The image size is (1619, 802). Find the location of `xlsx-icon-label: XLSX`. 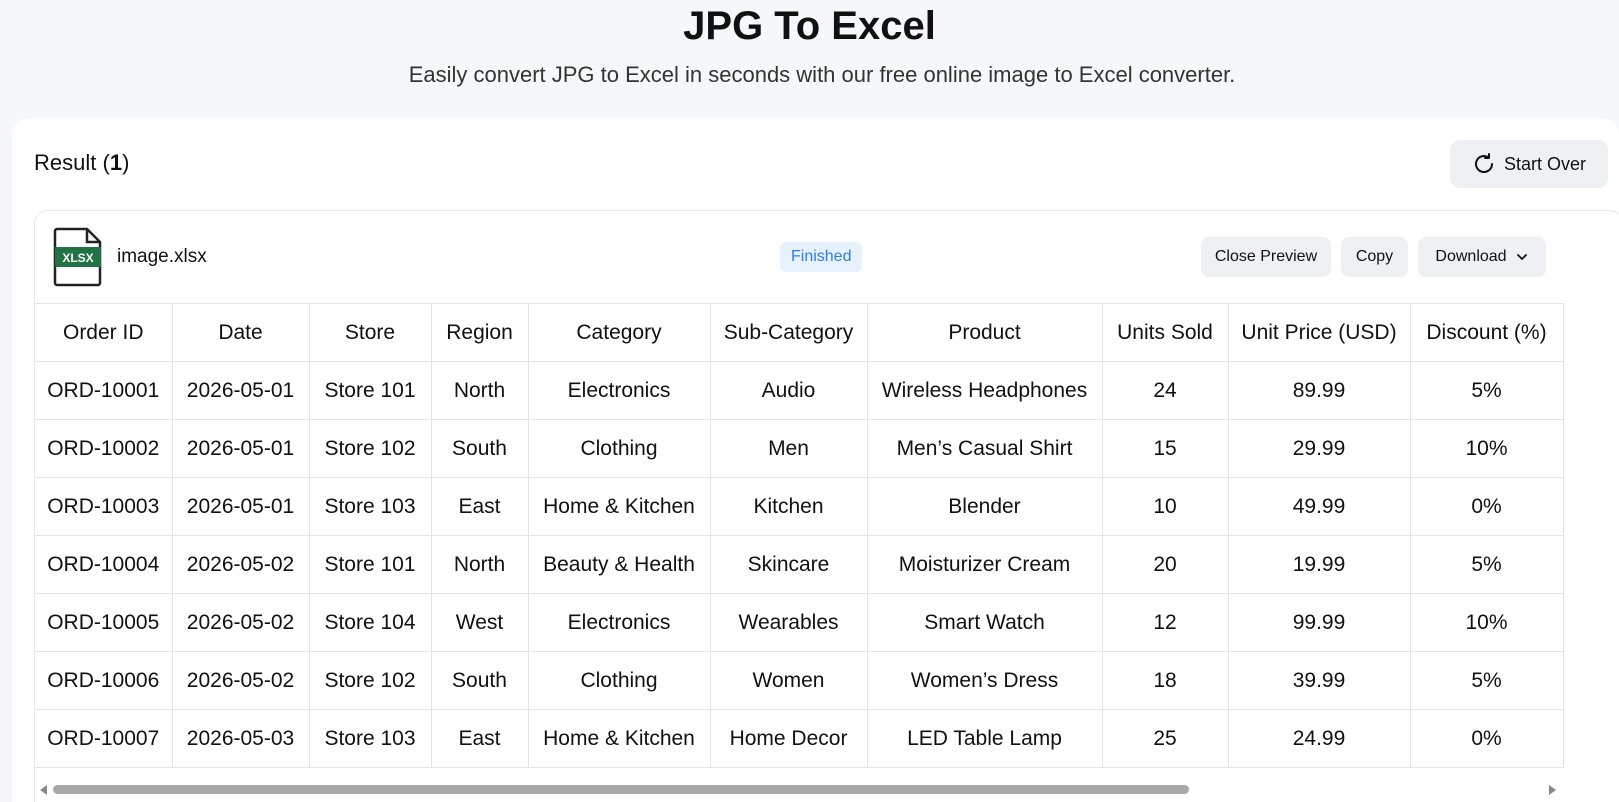

xlsx-icon-label: XLSX is located at coordinates (77, 258).